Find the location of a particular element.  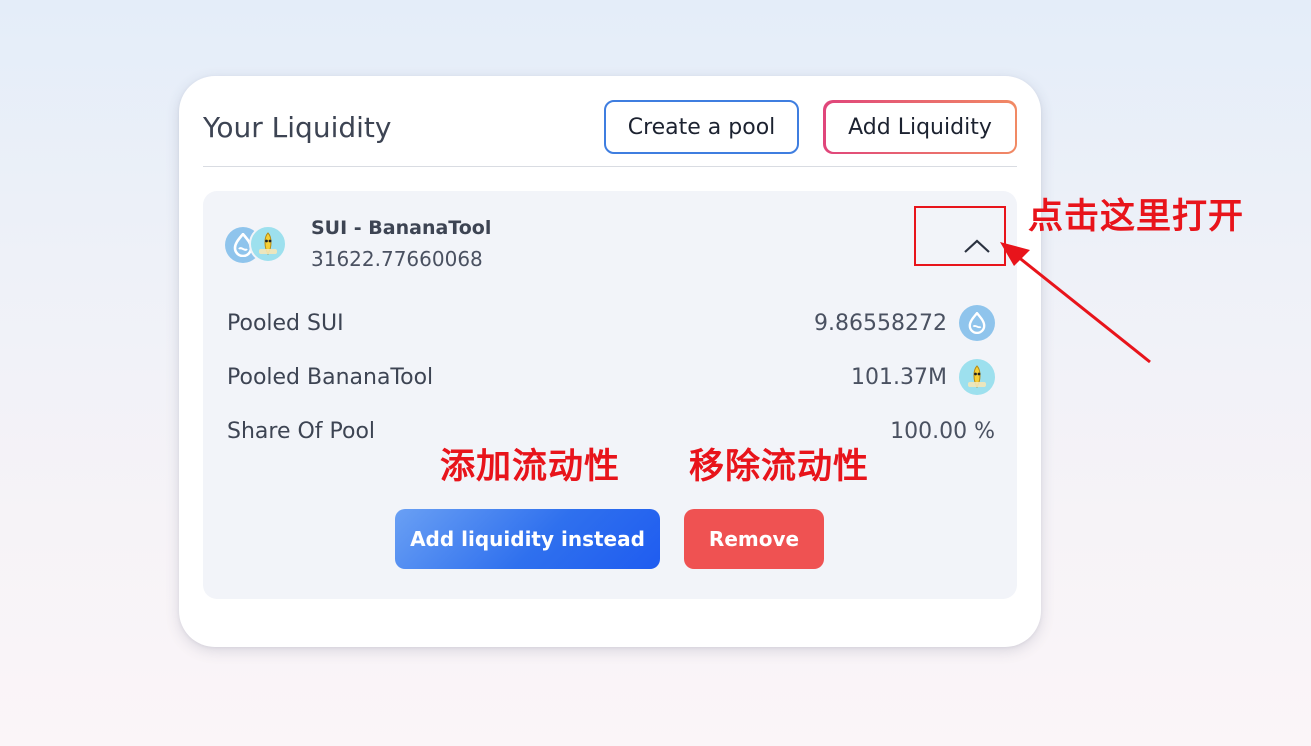

lp-amount: 31622.77660068 is located at coordinates (397, 259).